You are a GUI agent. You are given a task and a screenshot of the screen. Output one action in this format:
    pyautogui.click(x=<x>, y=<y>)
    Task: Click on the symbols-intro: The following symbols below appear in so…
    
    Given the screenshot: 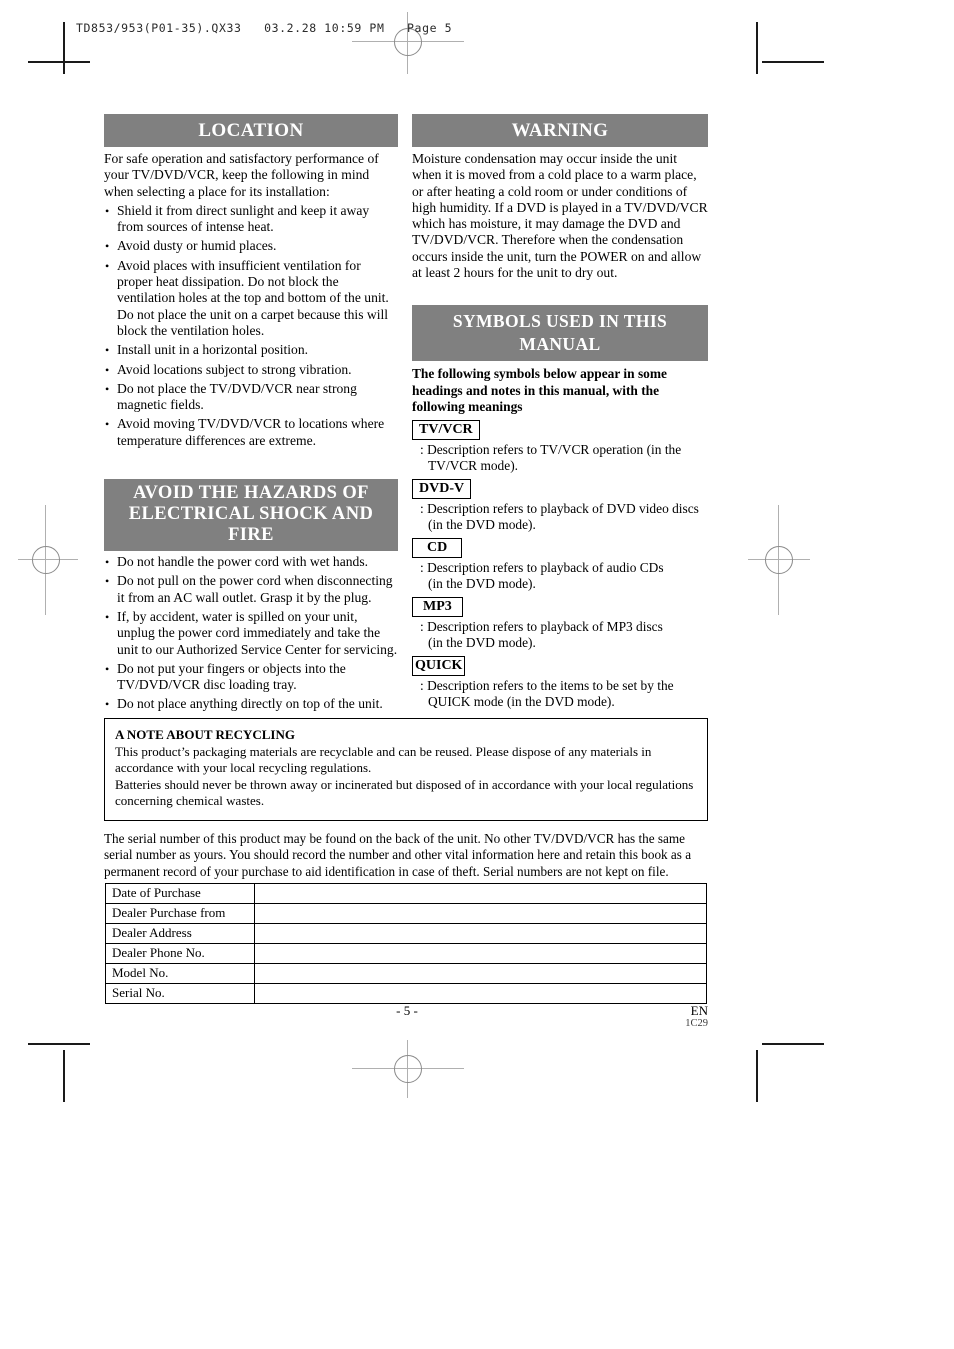 What is the action you would take?
    pyautogui.click(x=539, y=390)
    